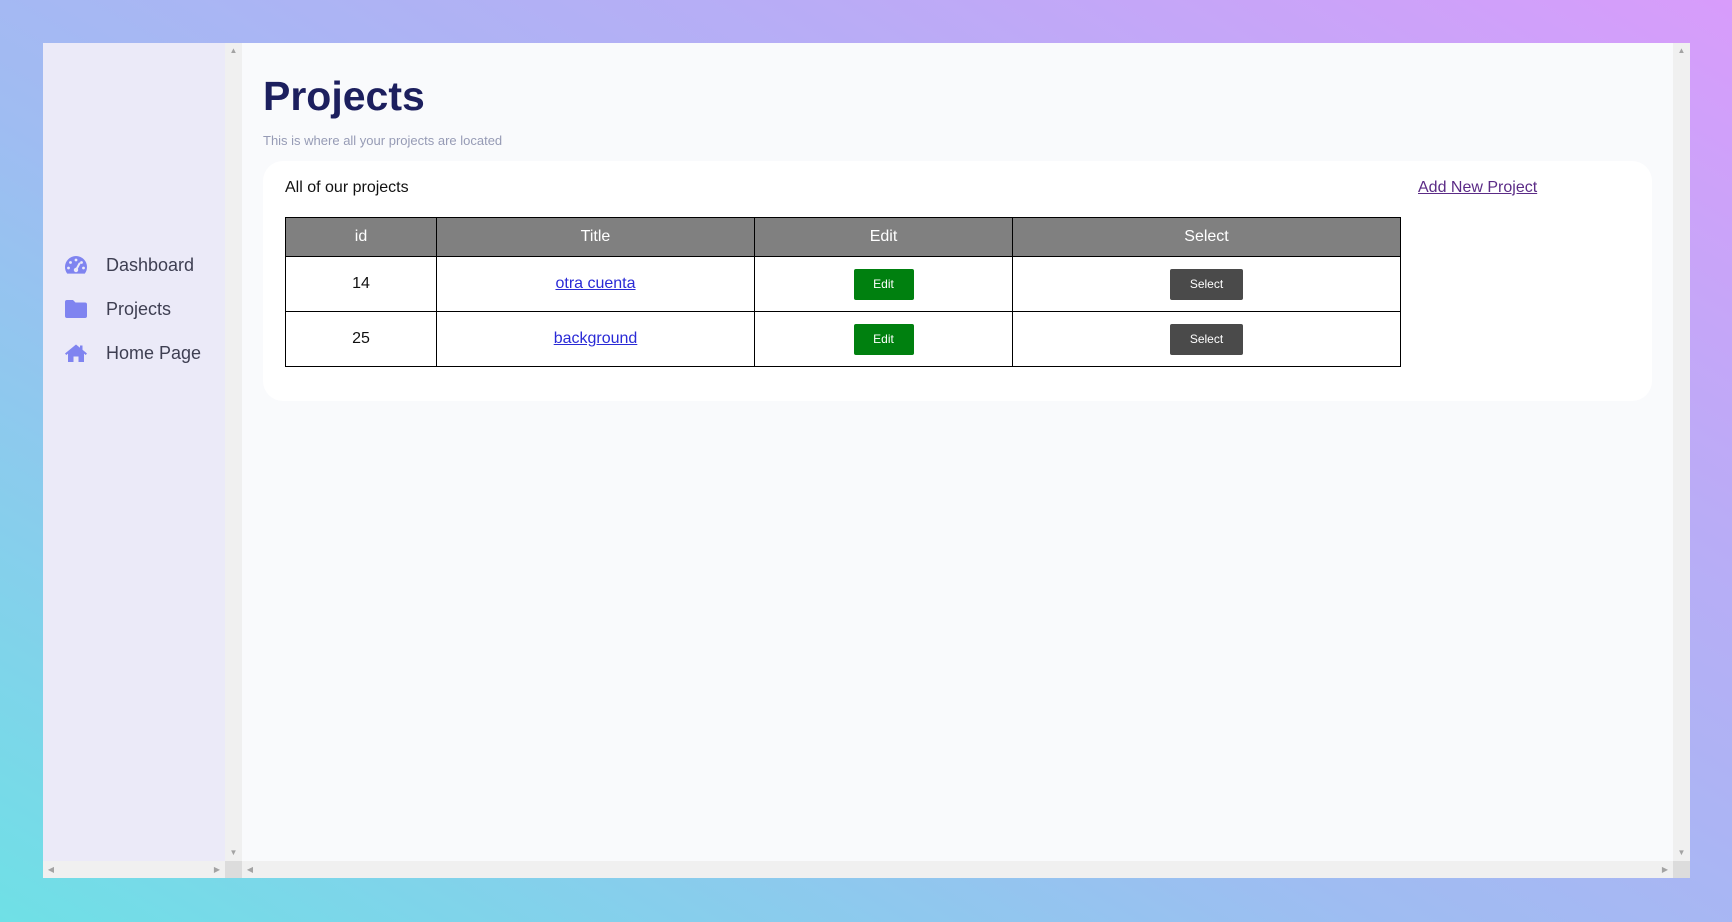 Image resolution: width=1732 pixels, height=922 pixels. Describe the element at coordinates (1206, 237) in the screenshot. I see `column-header-select: Select` at that location.